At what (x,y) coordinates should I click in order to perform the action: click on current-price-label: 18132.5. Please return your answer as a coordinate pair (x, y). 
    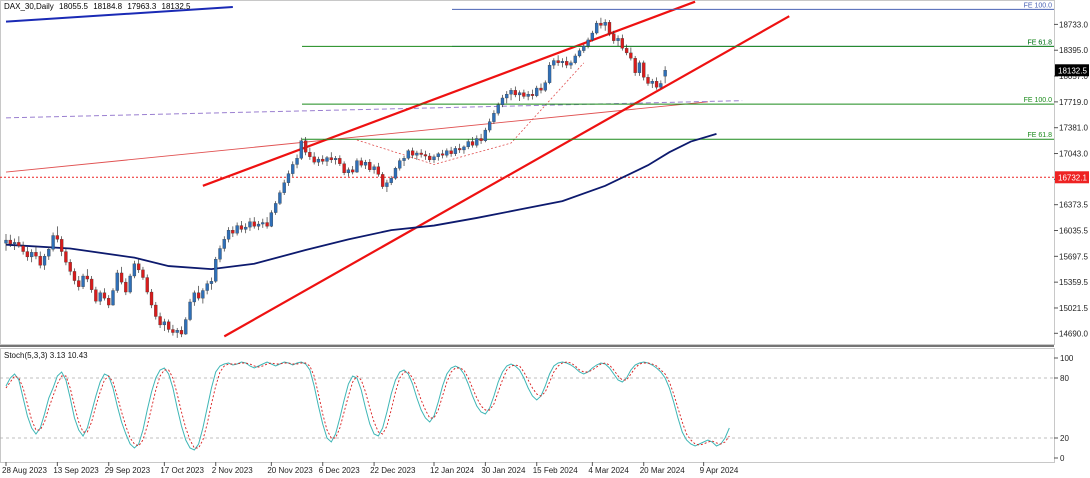
    Looking at the image, I should click on (1072, 70).